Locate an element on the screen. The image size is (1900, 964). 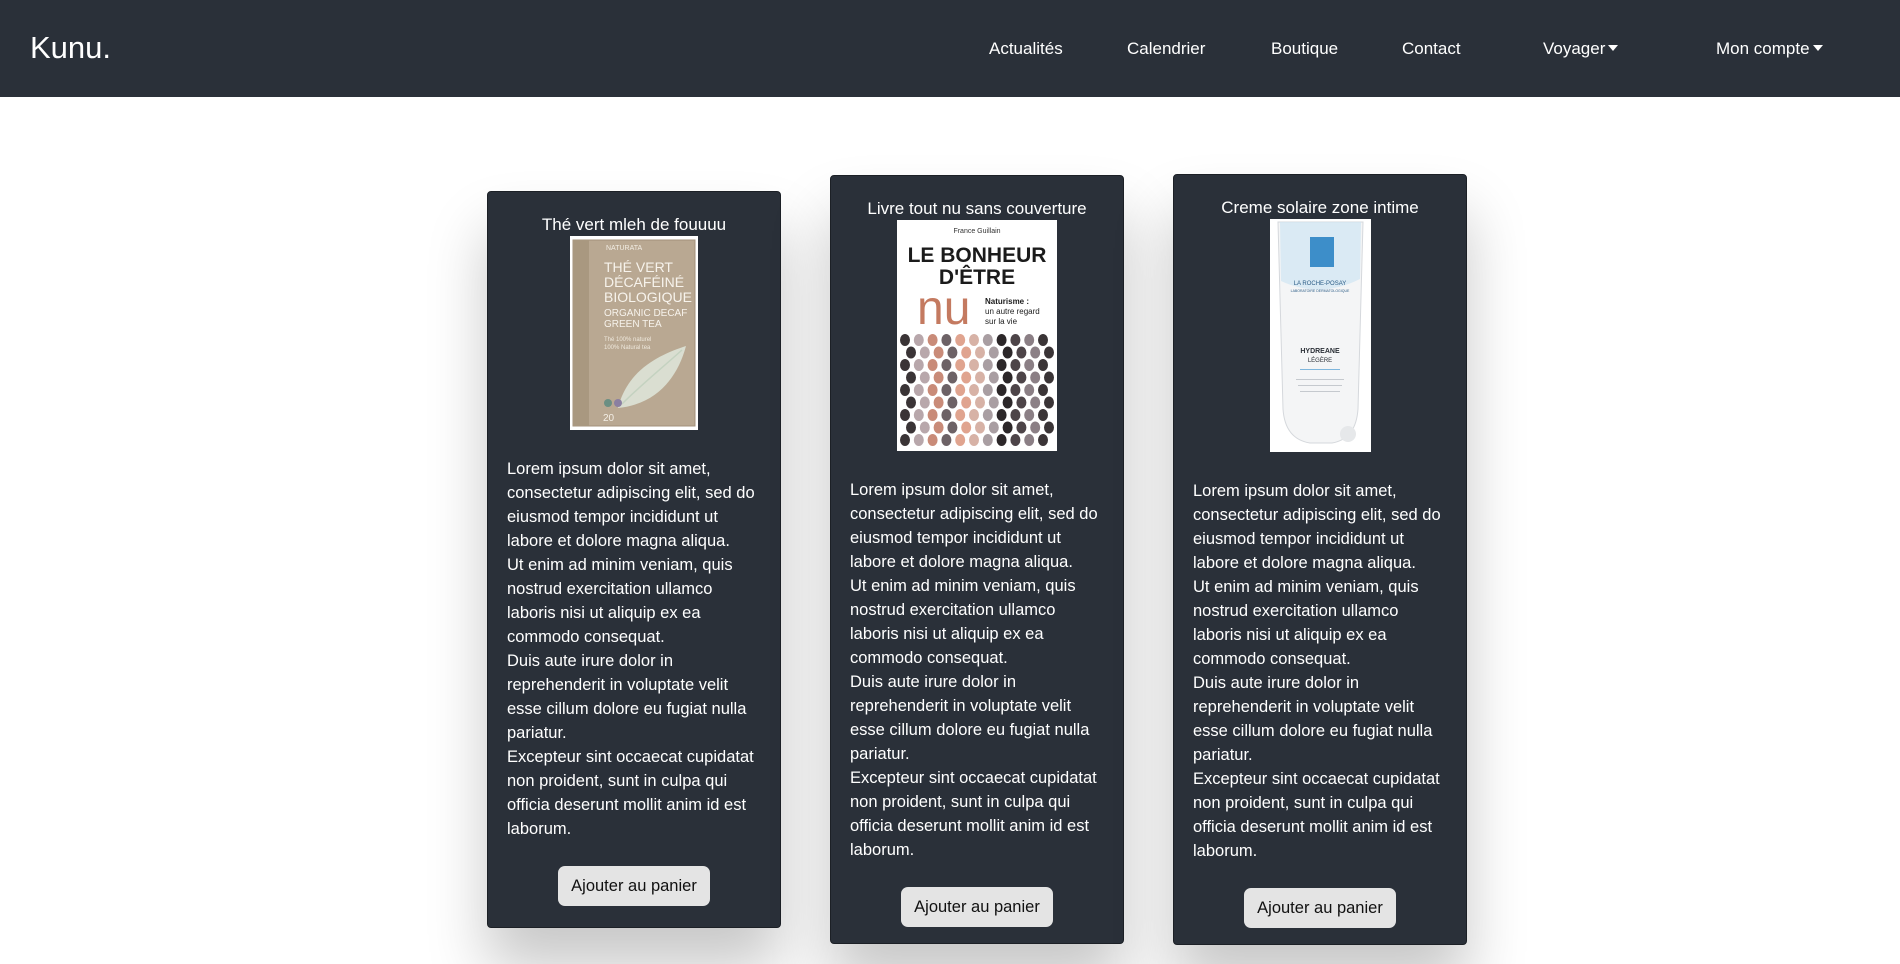
svg-text: LE BONHEUR is located at coordinates (977, 255).